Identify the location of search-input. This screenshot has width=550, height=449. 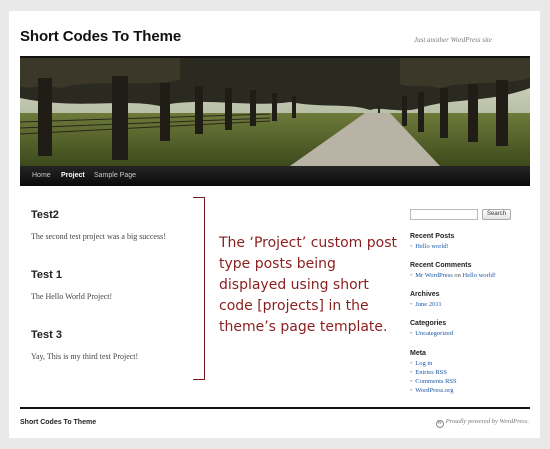
(444, 214).